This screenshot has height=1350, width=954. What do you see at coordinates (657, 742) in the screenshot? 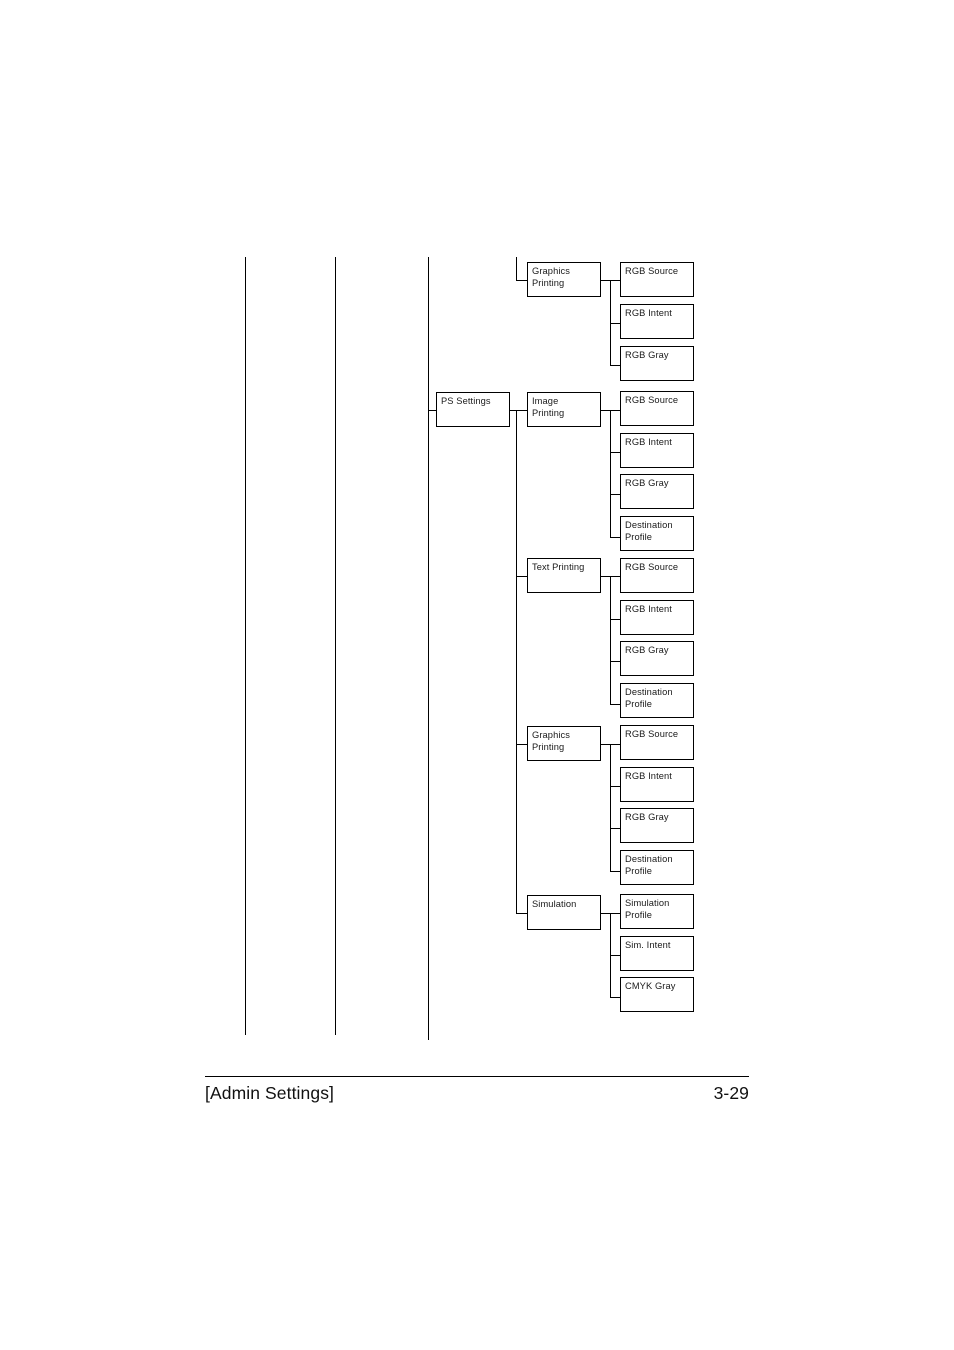
I see `node-g2-rgb-source: RGB Source` at bounding box center [657, 742].